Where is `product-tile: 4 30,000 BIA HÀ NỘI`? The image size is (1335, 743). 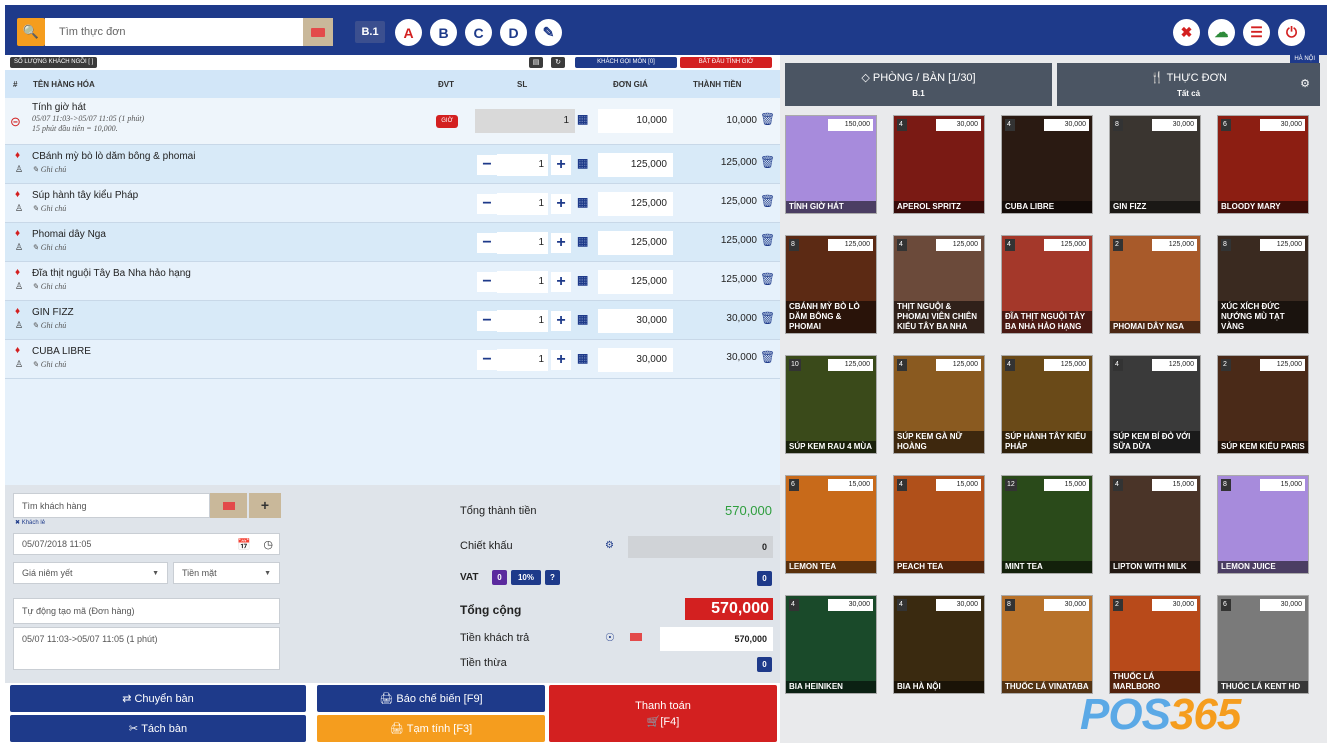
product-tile: 4 30,000 BIA HÀ NỘI is located at coordinates (939, 644).